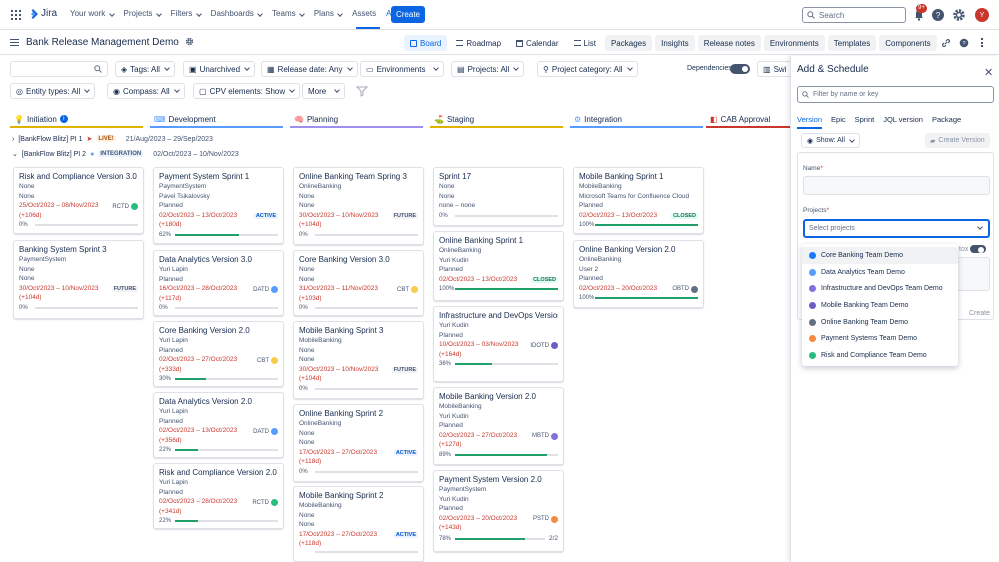 This screenshot has width=999, height=562. Describe the element at coordinates (328, 13) in the screenshot. I see `nav-plans: Plans` at that location.